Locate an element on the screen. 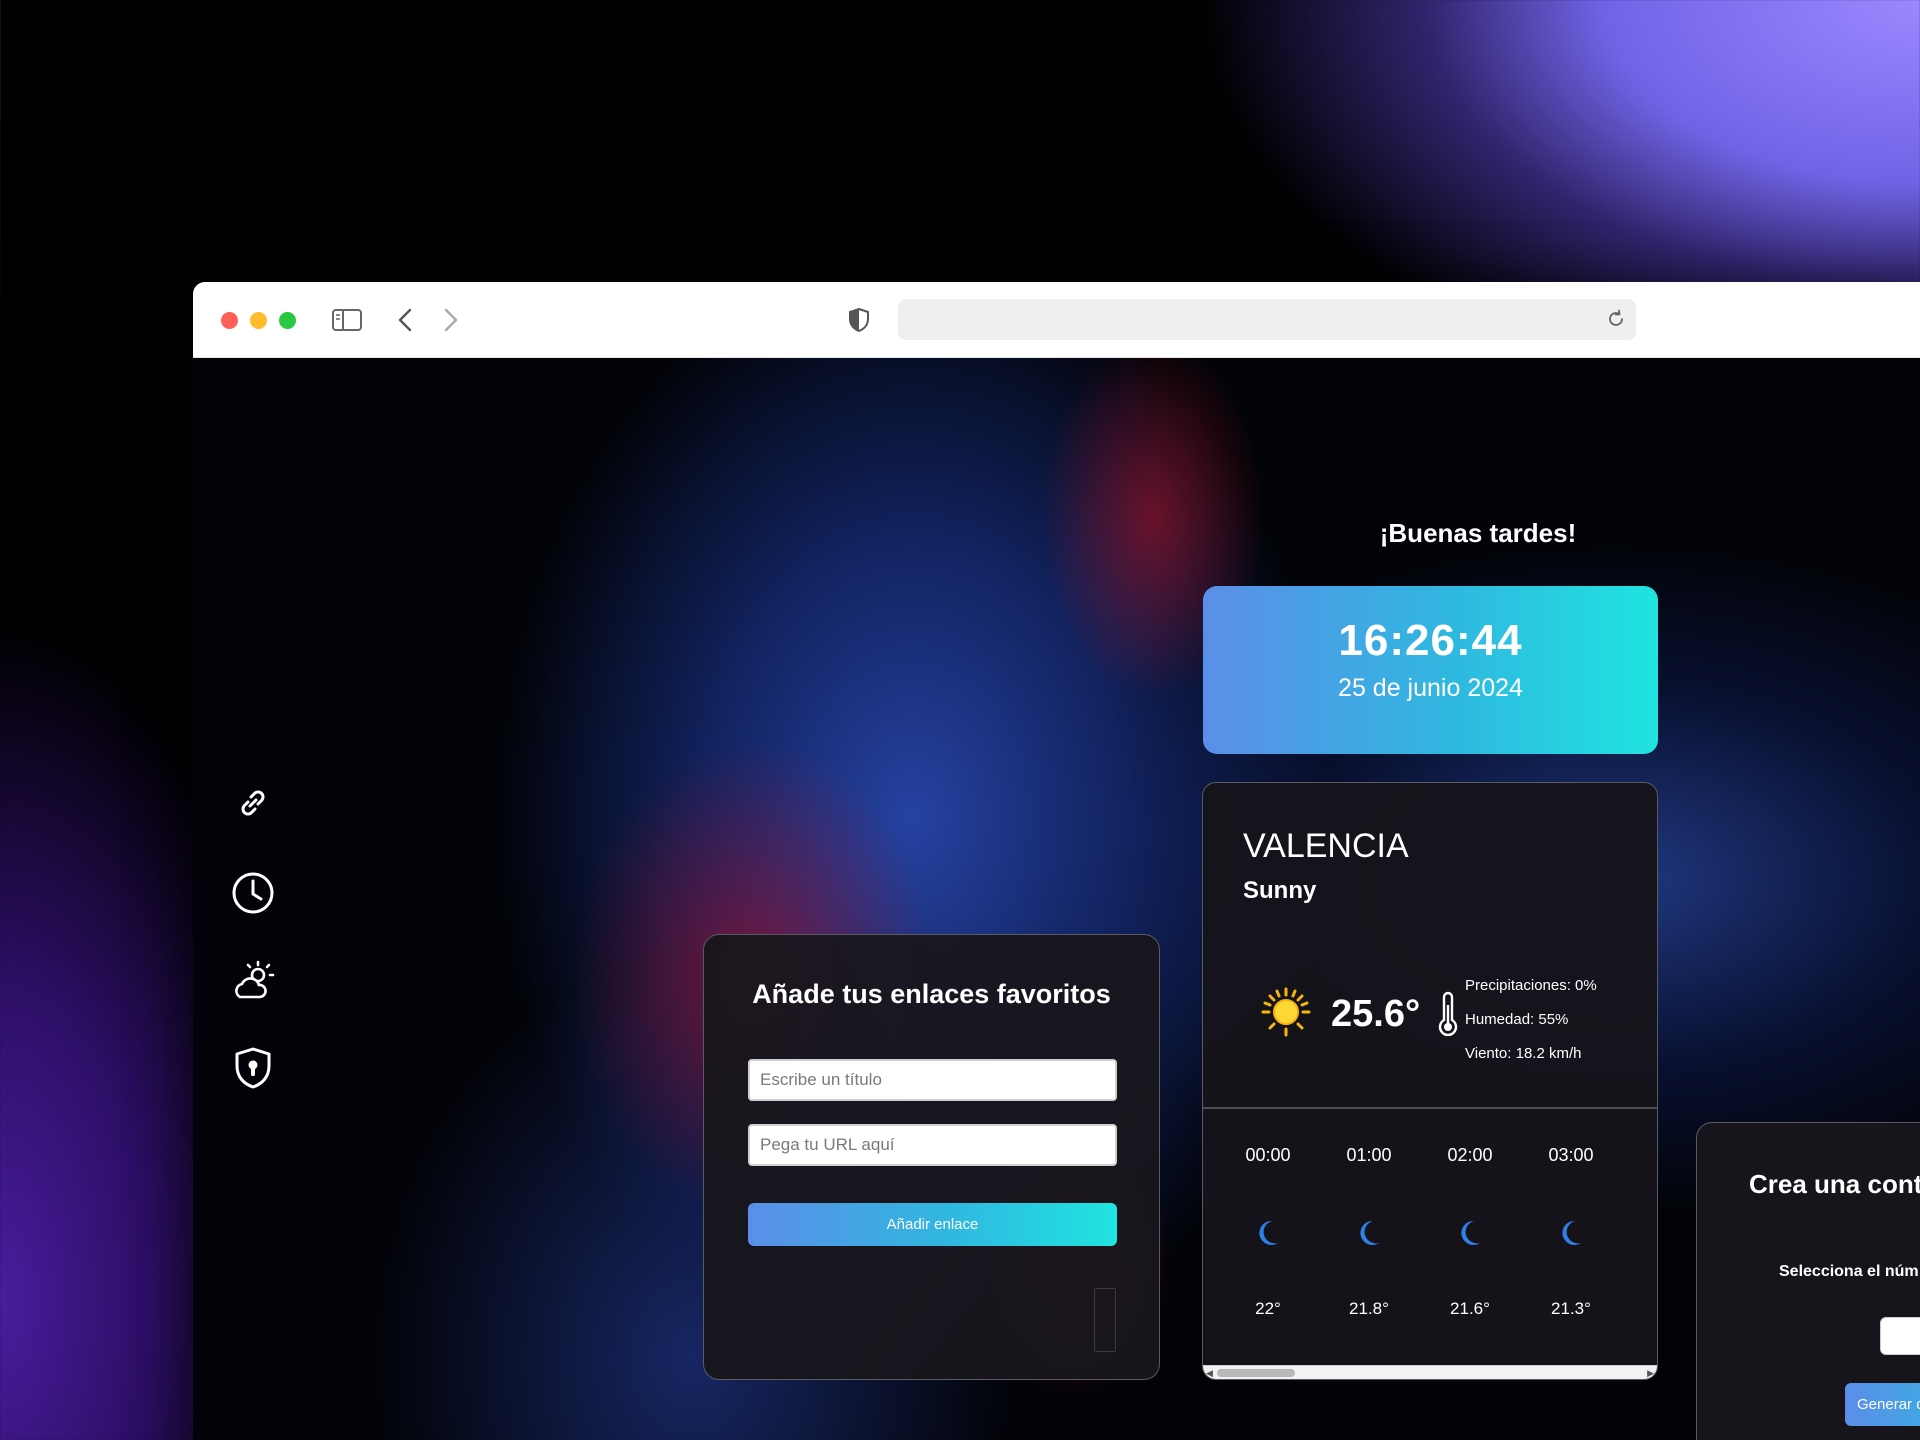 The width and height of the screenshot is (1920, 1440). address-bar is located at coordinates (1267, 319).